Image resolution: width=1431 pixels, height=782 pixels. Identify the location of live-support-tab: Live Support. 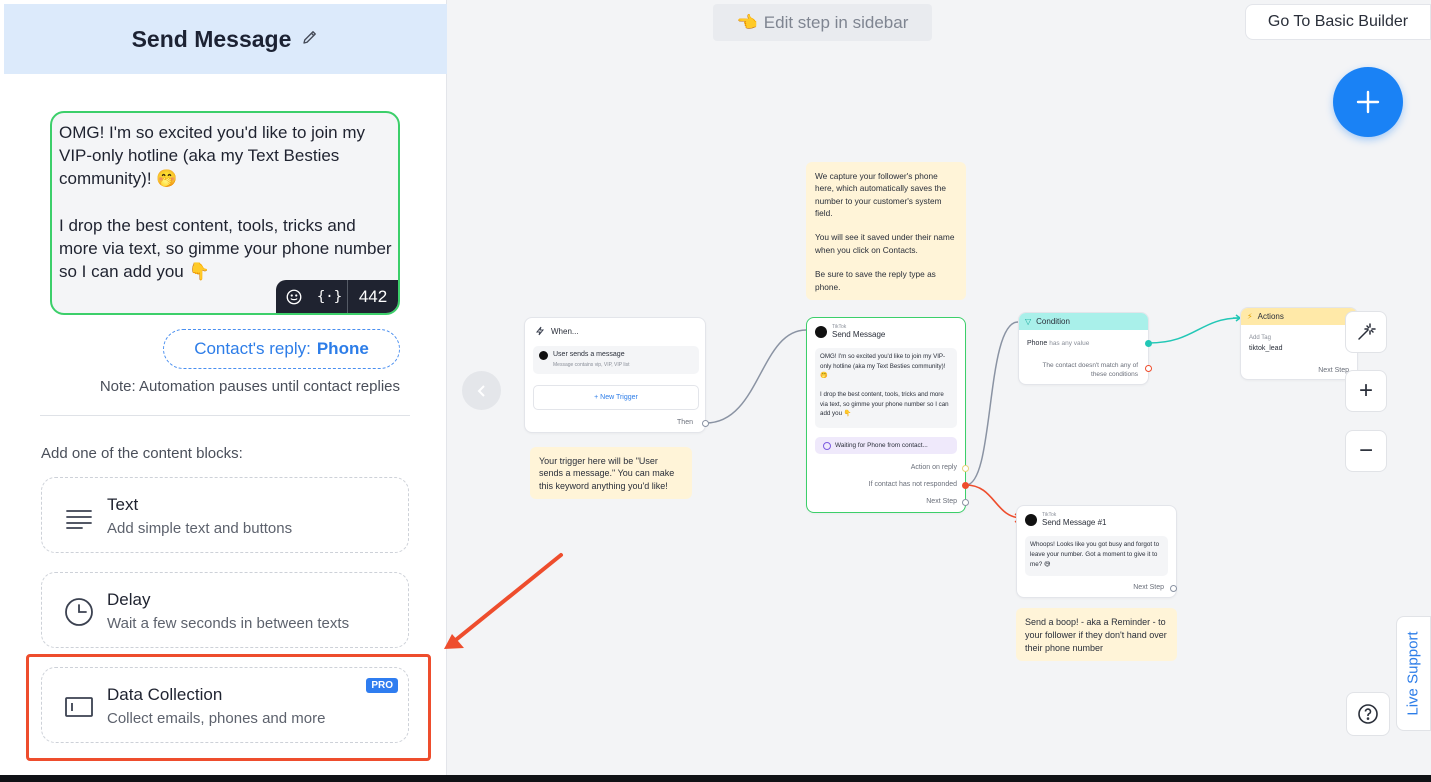
(1413, 673).